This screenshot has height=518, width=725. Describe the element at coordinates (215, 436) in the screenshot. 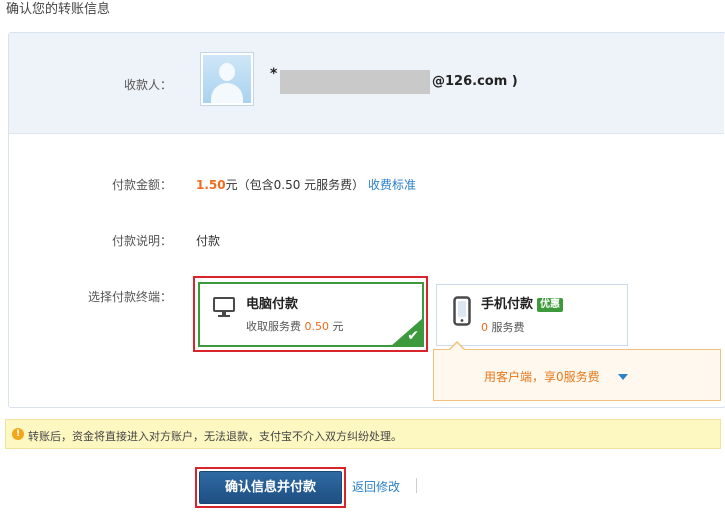

I see `warning-text: 转账后，资金将直接进入对方账户，无法退款，支付宝不介入双方纠纷处理。` at that location.